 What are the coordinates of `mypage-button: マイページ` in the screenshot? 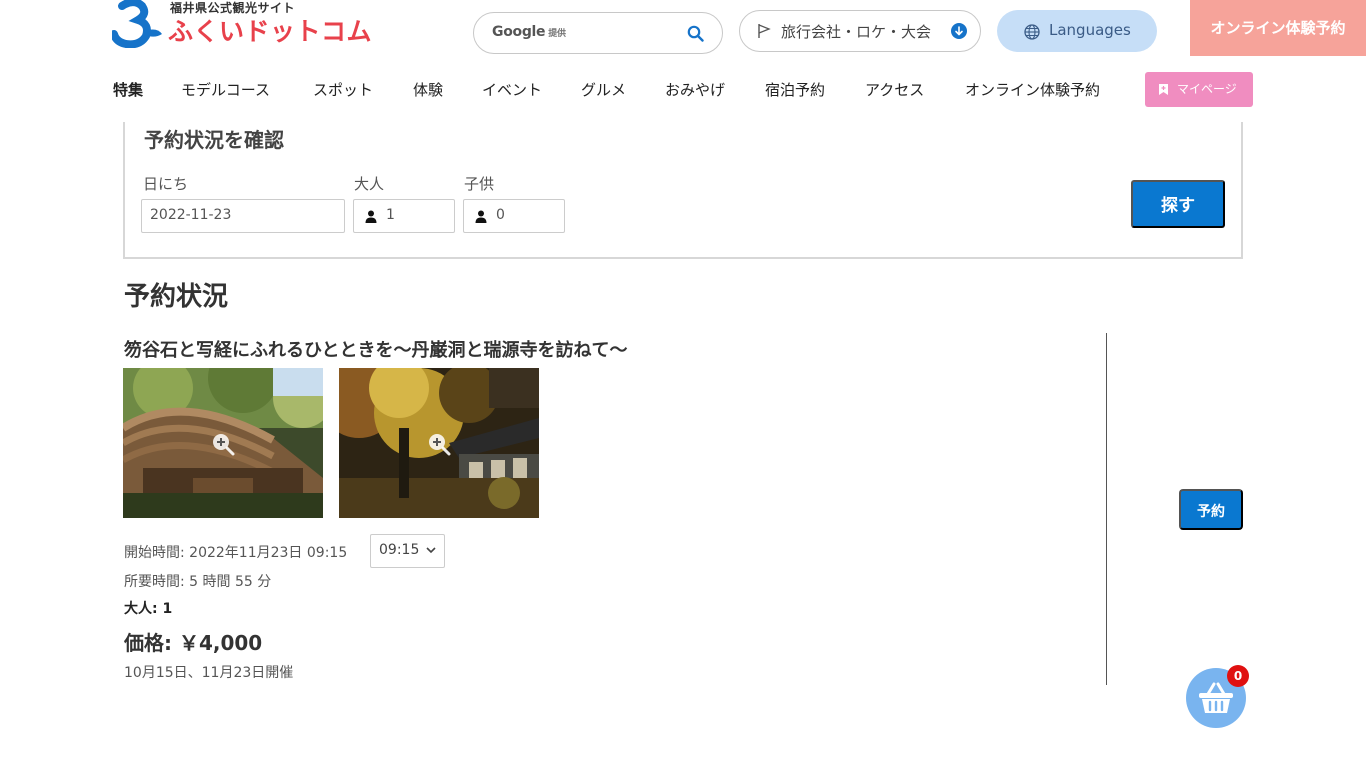 It's located at (1199, 89).